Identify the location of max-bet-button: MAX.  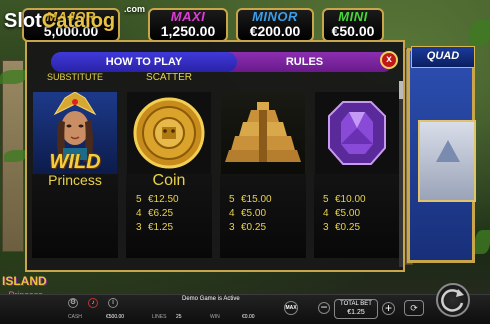
(291, 308).